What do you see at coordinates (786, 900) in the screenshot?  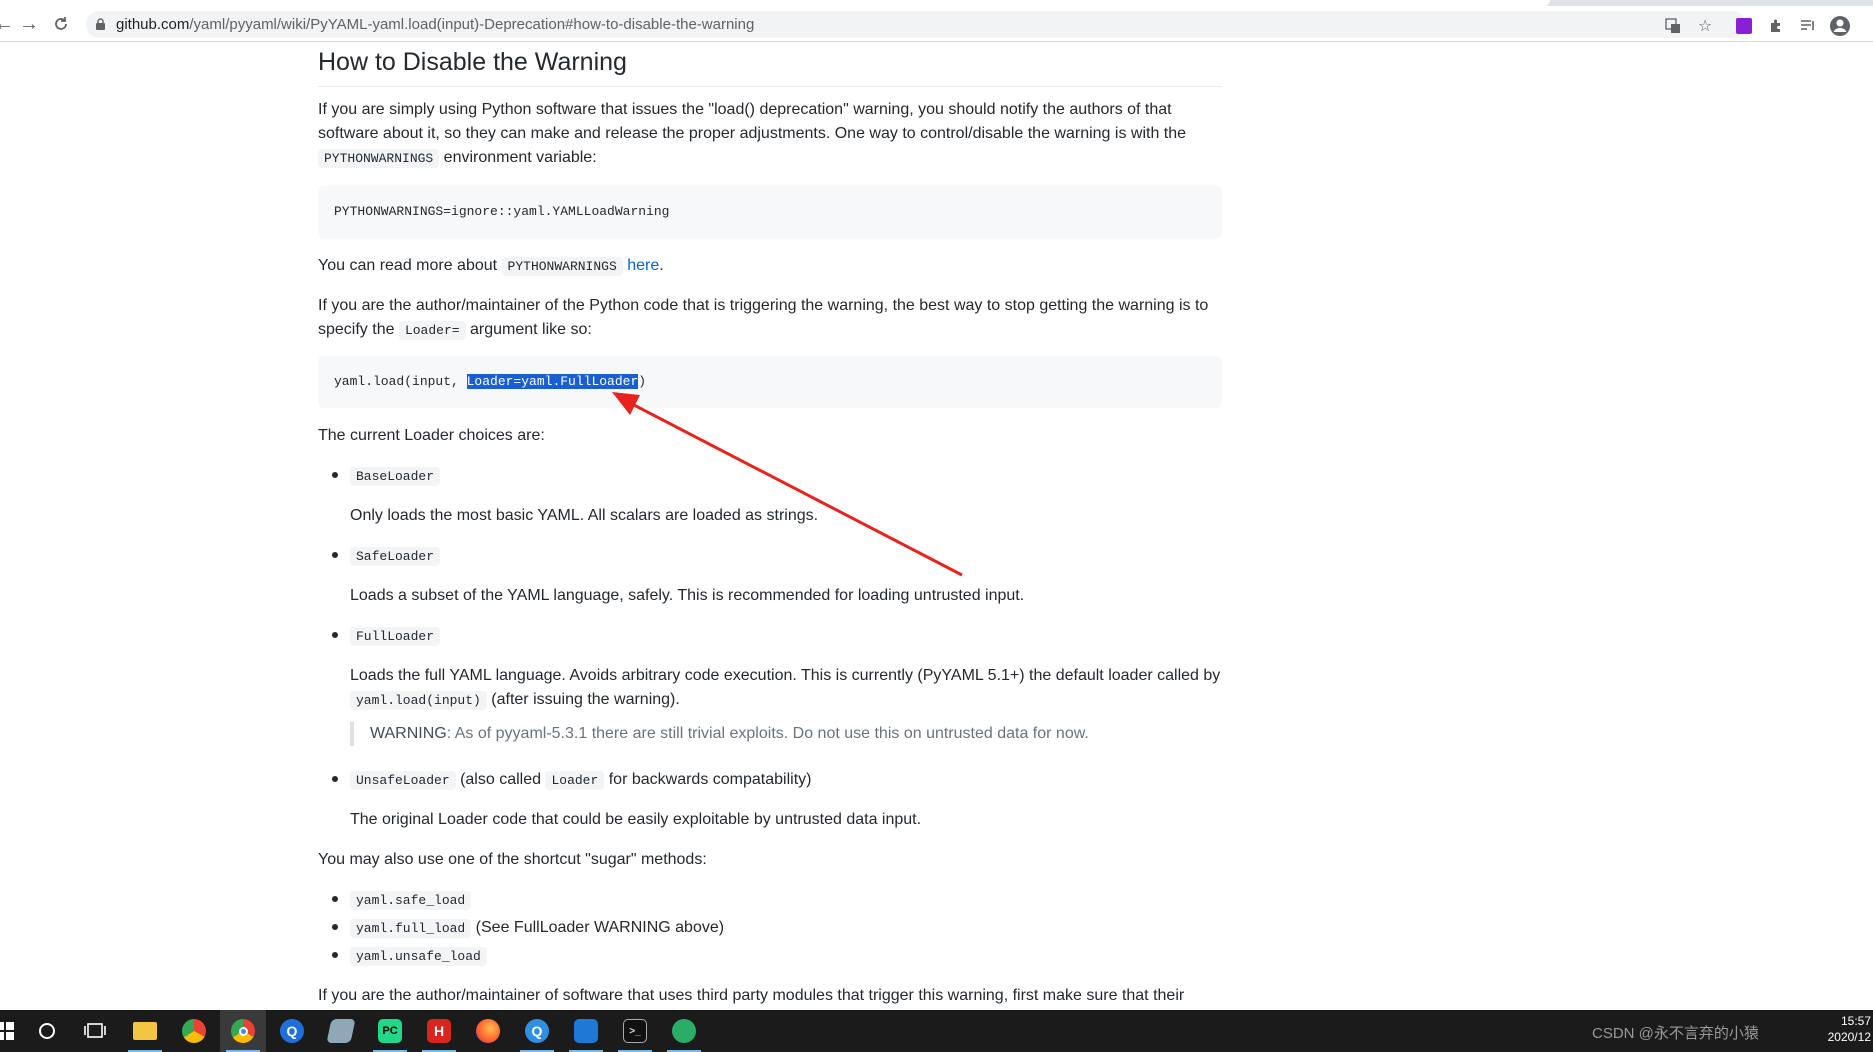 I see `list-item: yaml.safe_load` at bounding box center [786, 900].